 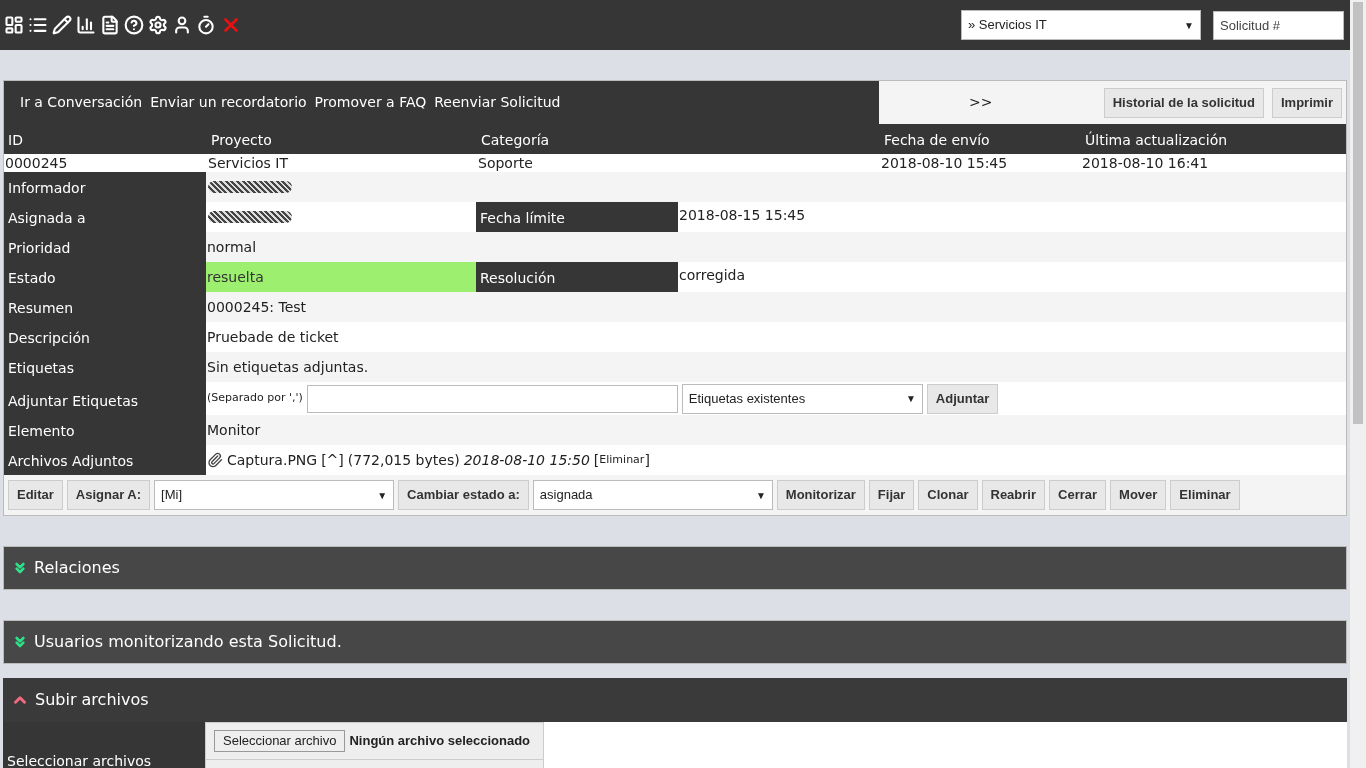 I want to click on field-label: Fecha límite, so click(x=577, y=217).